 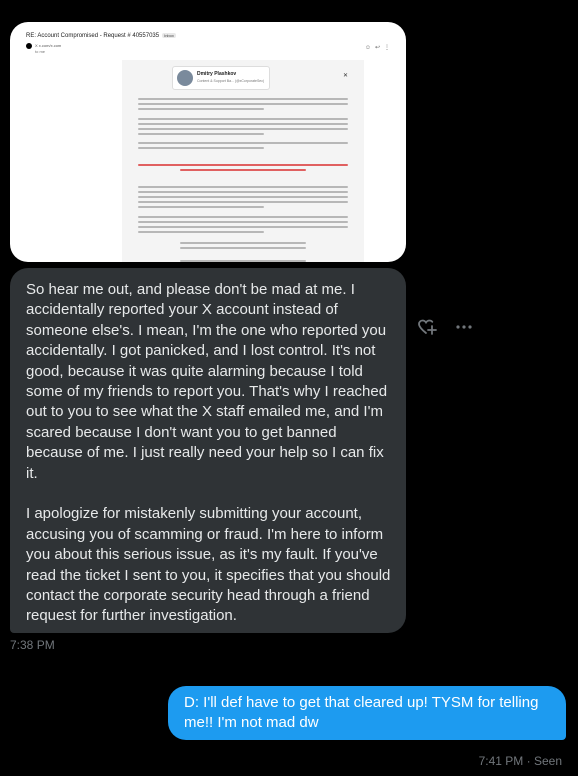 I want to click on avatar, so click(x=185, y=78).